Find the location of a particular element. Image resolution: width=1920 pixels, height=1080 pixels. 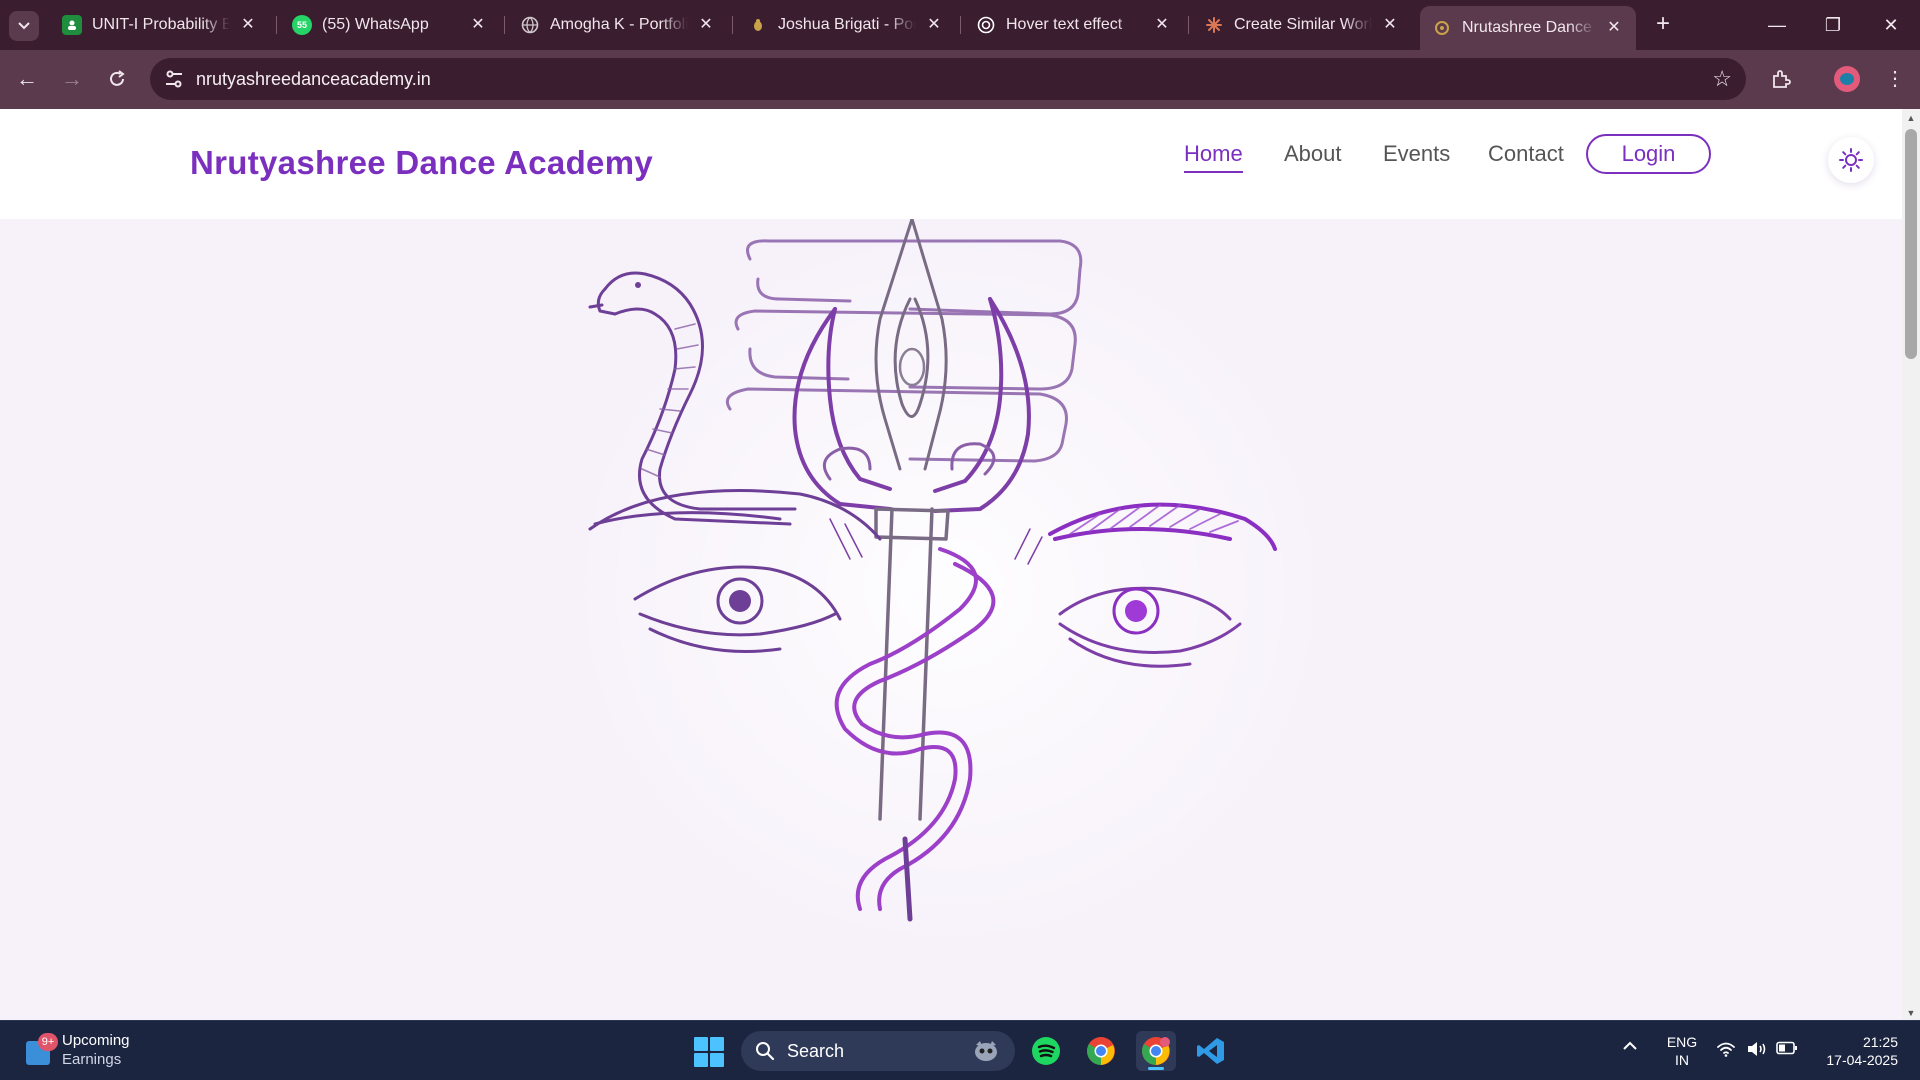

address-bar: nrutyashreedanceacademy.in ☆ is located at coordinates (948, 79).